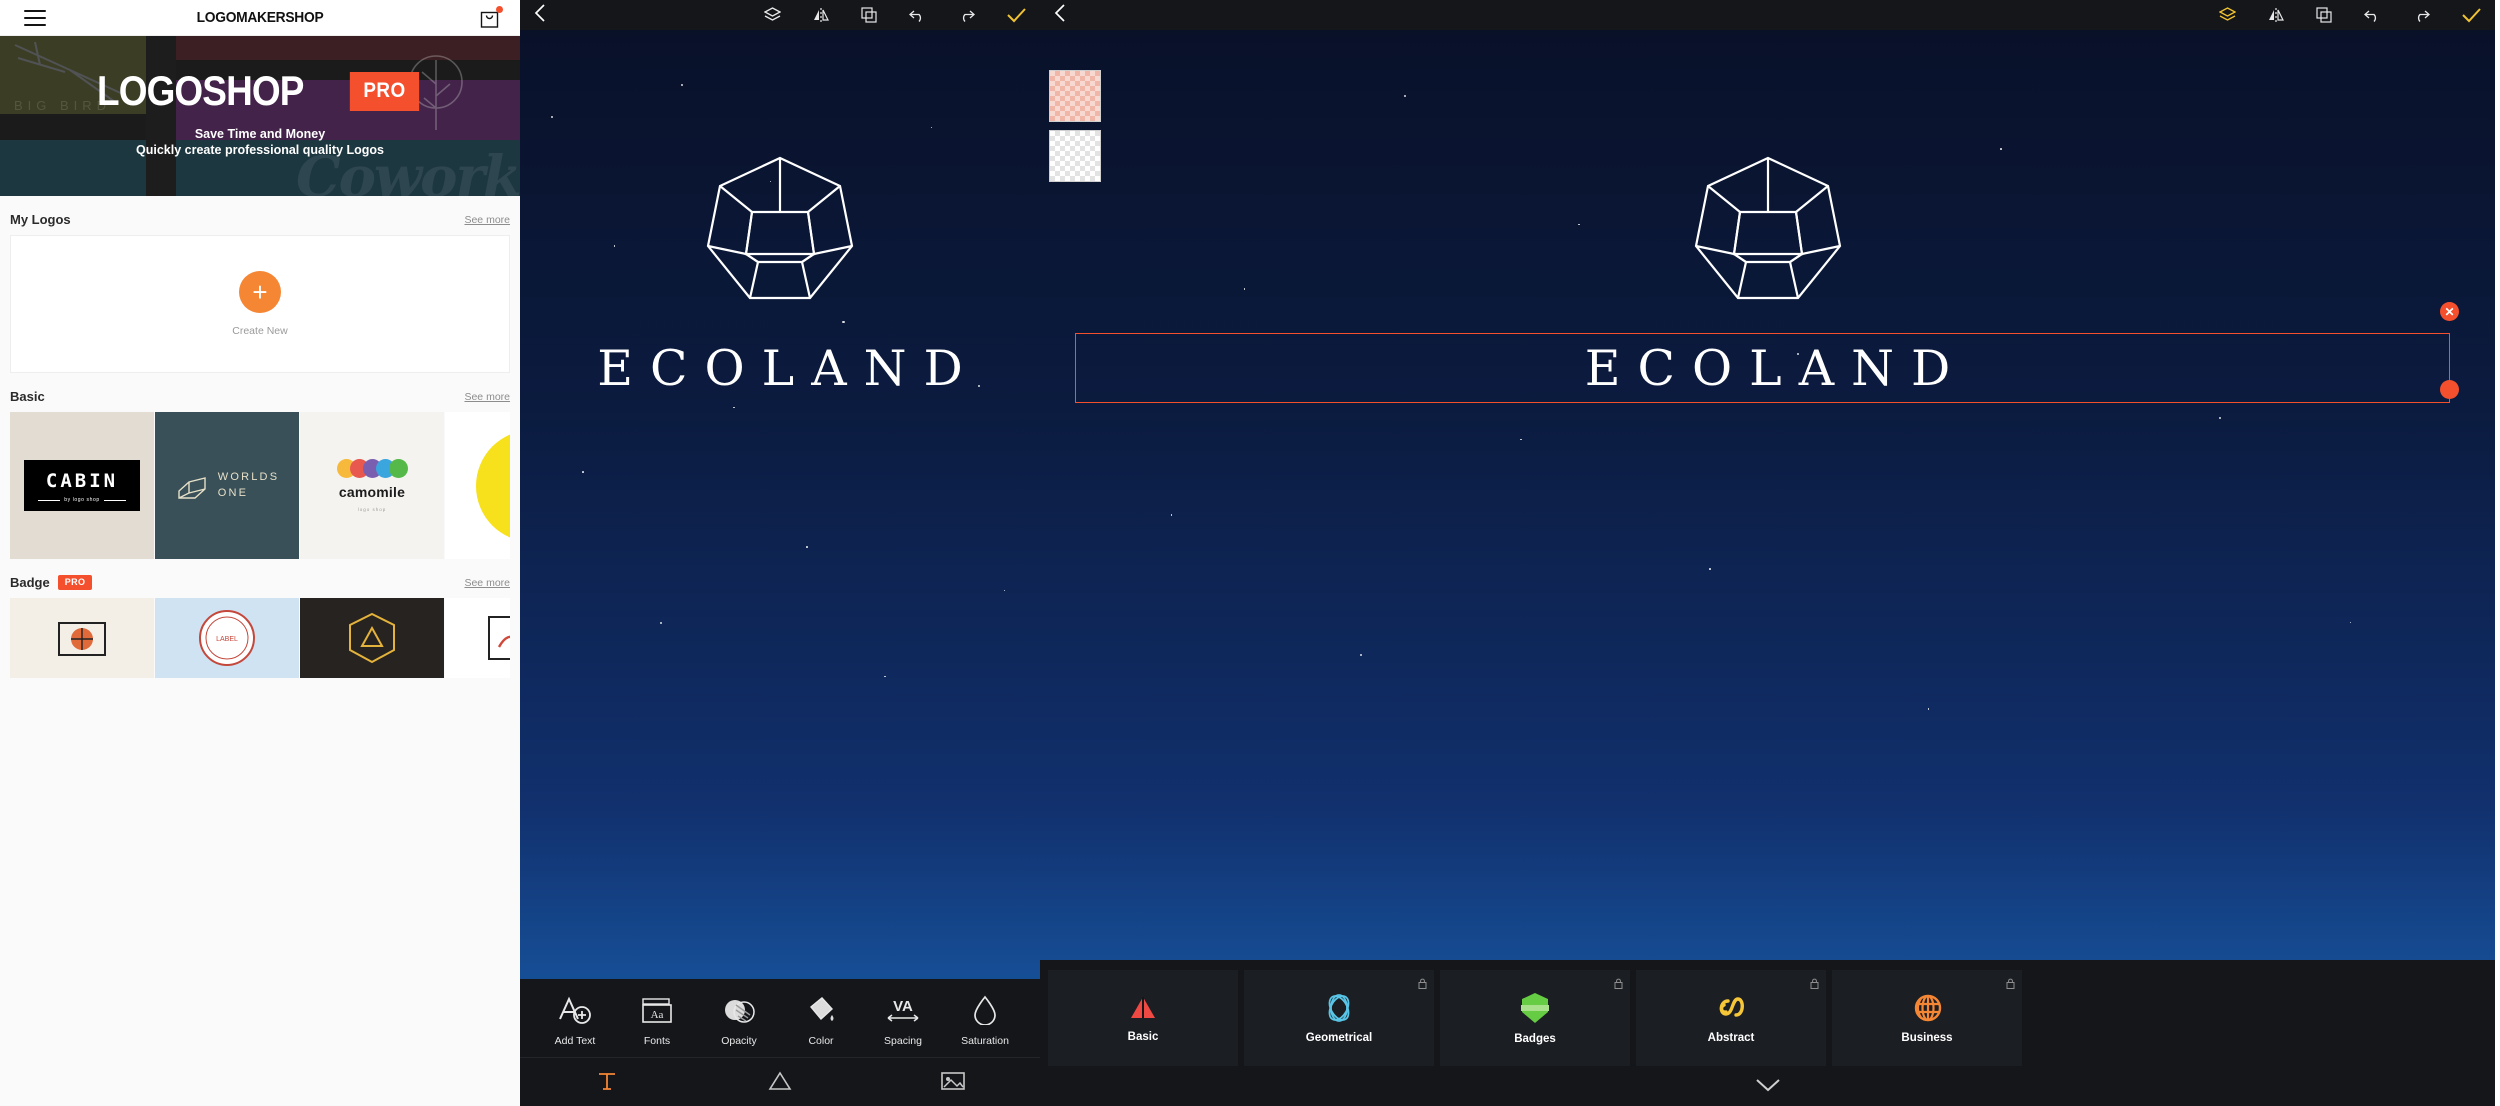 The height and width of the screenshot is (1106, 2500). Describe the element at coordinates (477, 485) in the screenshot. I see `template-card-fe: ★ FE 08` at that location.